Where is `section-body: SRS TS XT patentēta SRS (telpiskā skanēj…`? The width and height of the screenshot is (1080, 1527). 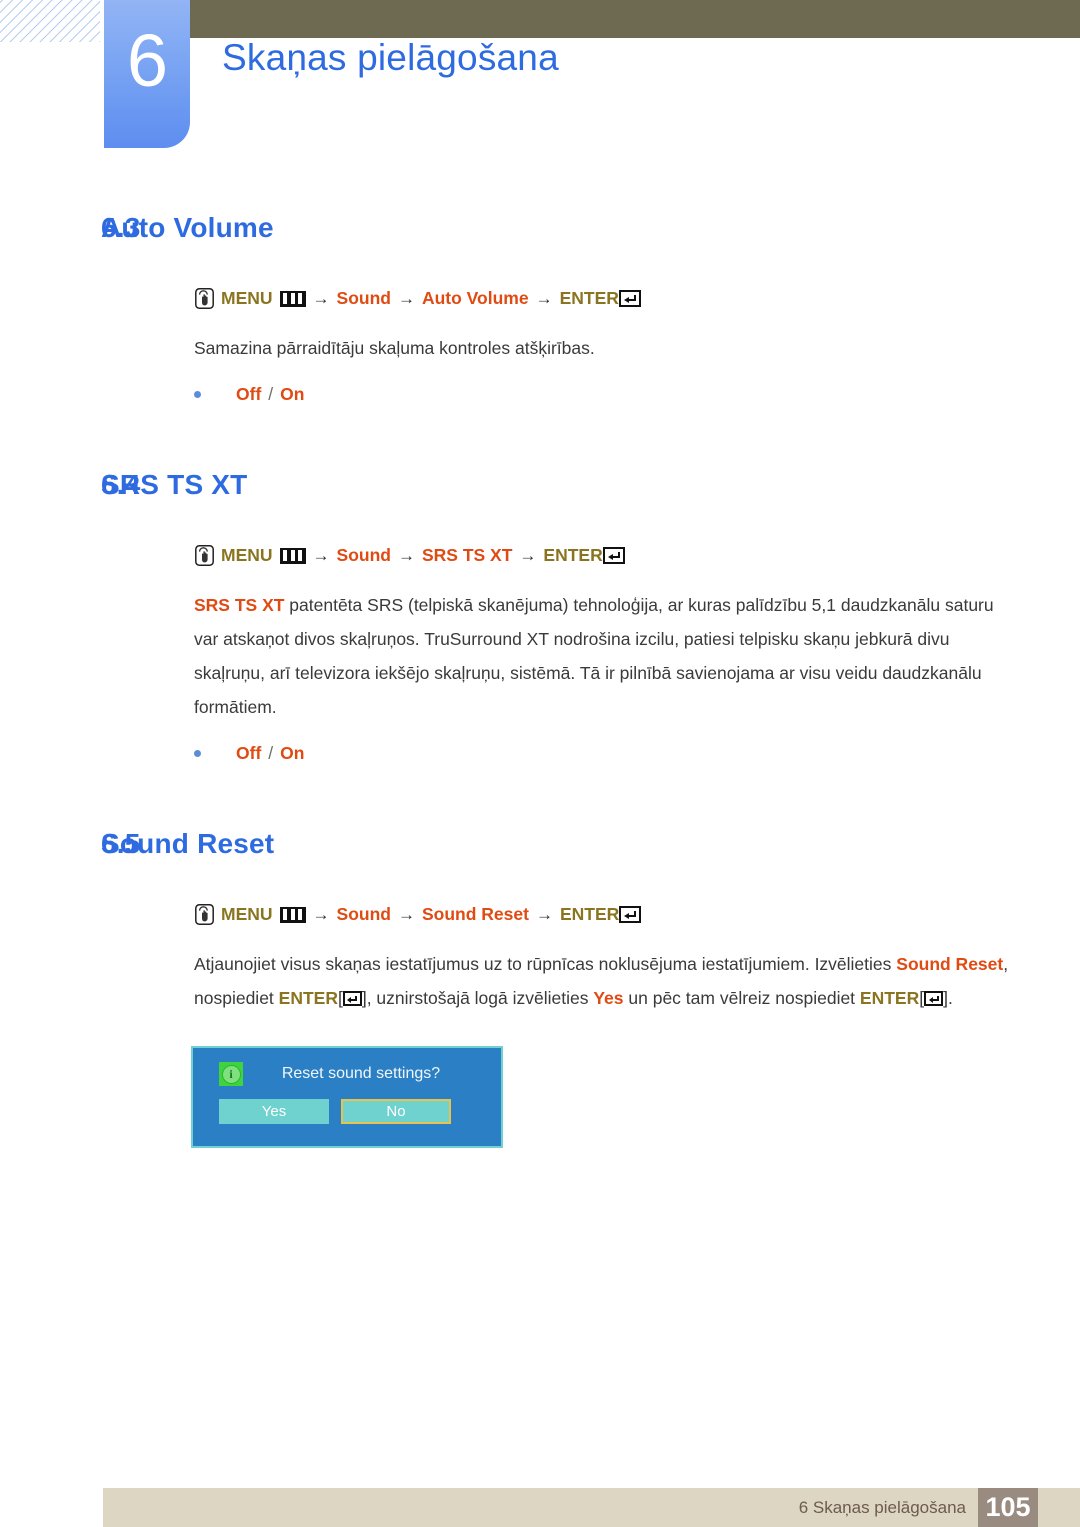 section-body: SRS TS XT patentēta SRS (telpiskā skanēj… is located at coordinates (540, 656).